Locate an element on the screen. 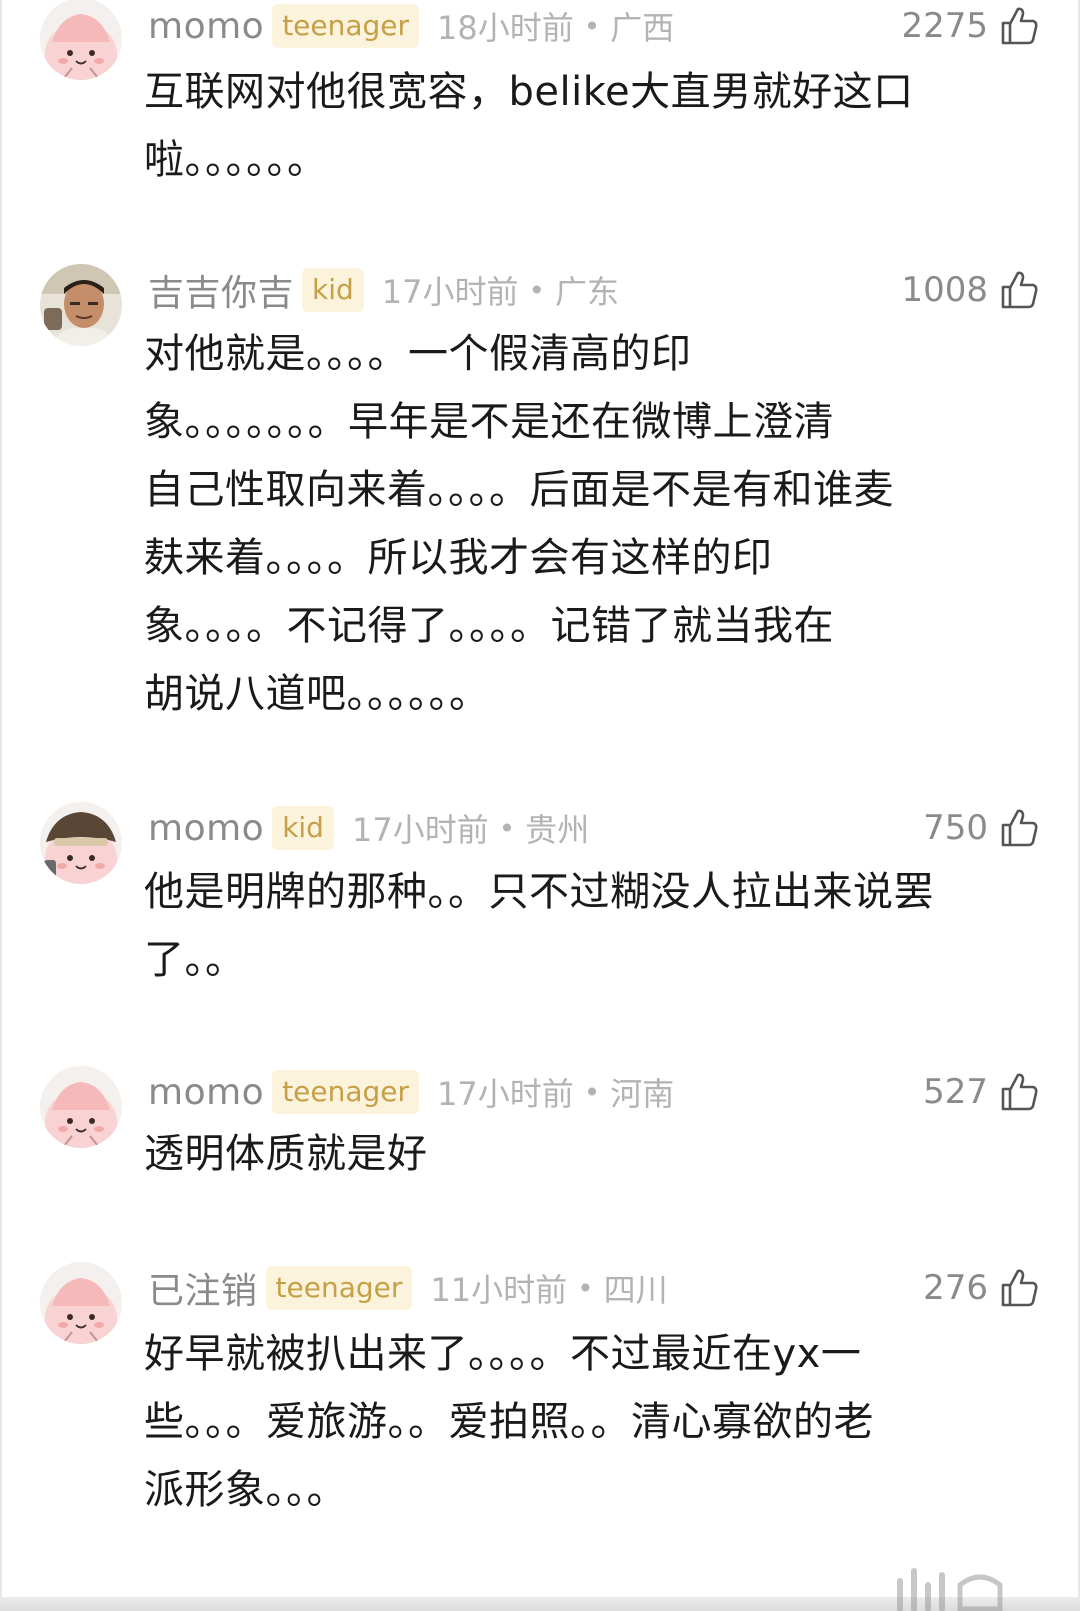  cartoon-hat-avatar-icon is located at coordinates (81, 843).